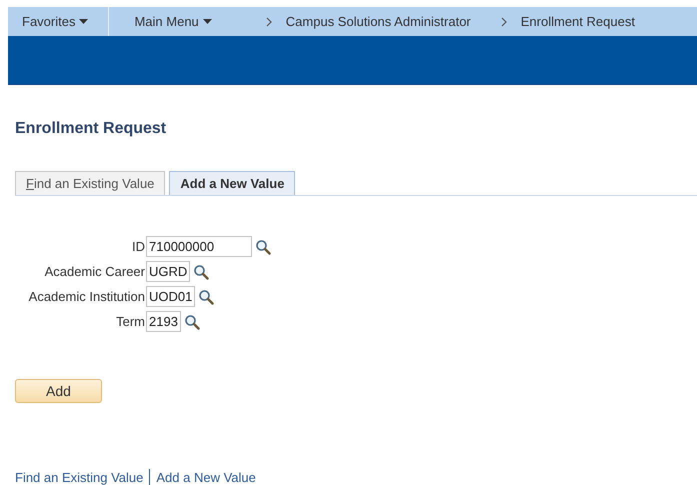 The image size is (697, 485). What do you see at coordinates (206, 477) in the screenshot?
I see `footer-link: Add a New Value` at bounding box center [206, 477].